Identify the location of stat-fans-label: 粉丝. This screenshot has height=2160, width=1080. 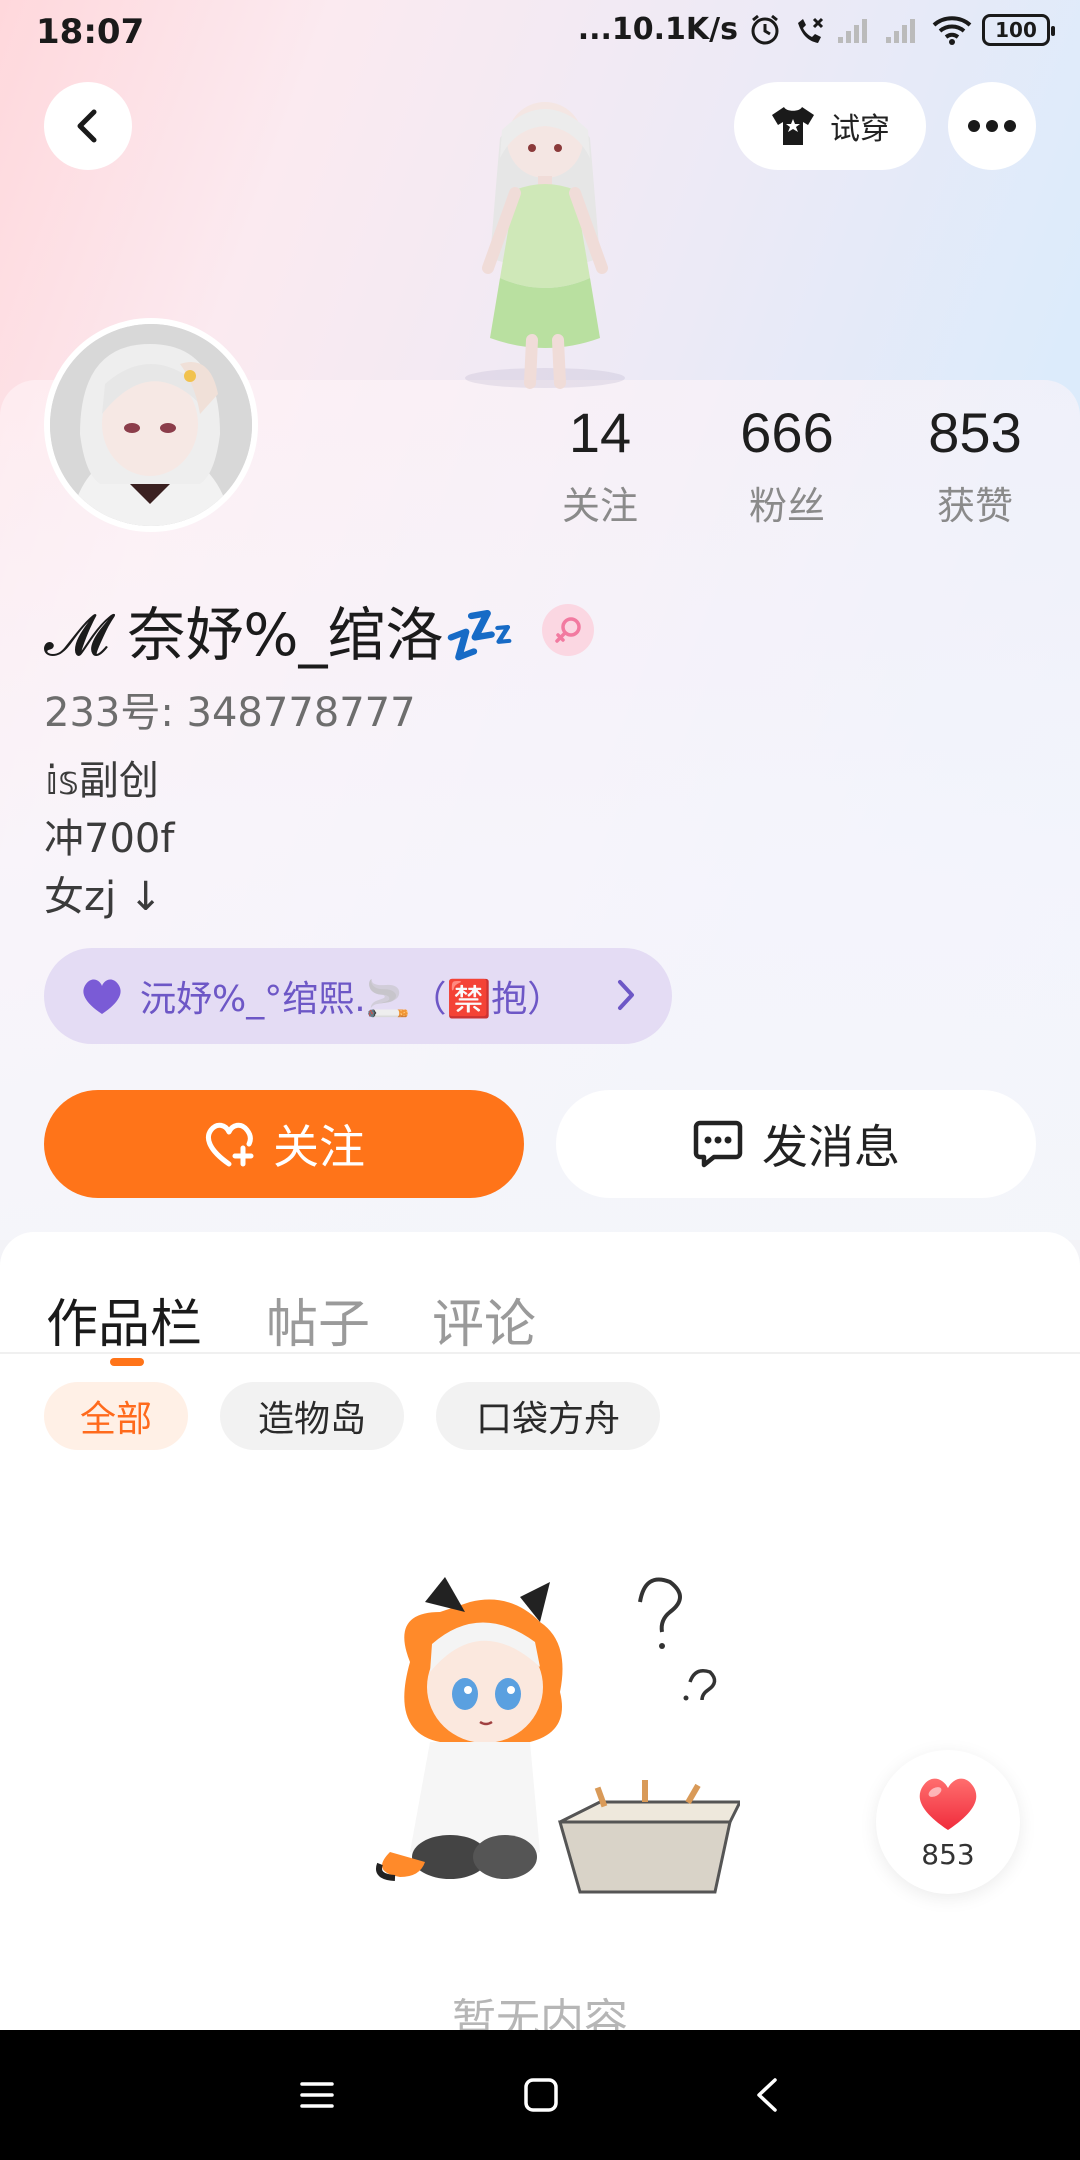
(786, 506).